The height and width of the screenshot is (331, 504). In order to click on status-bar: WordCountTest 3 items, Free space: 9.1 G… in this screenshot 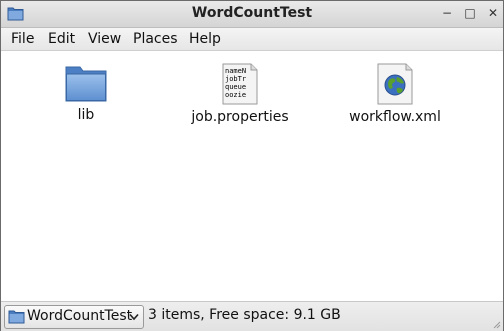, I will do `click(252, 316)`.